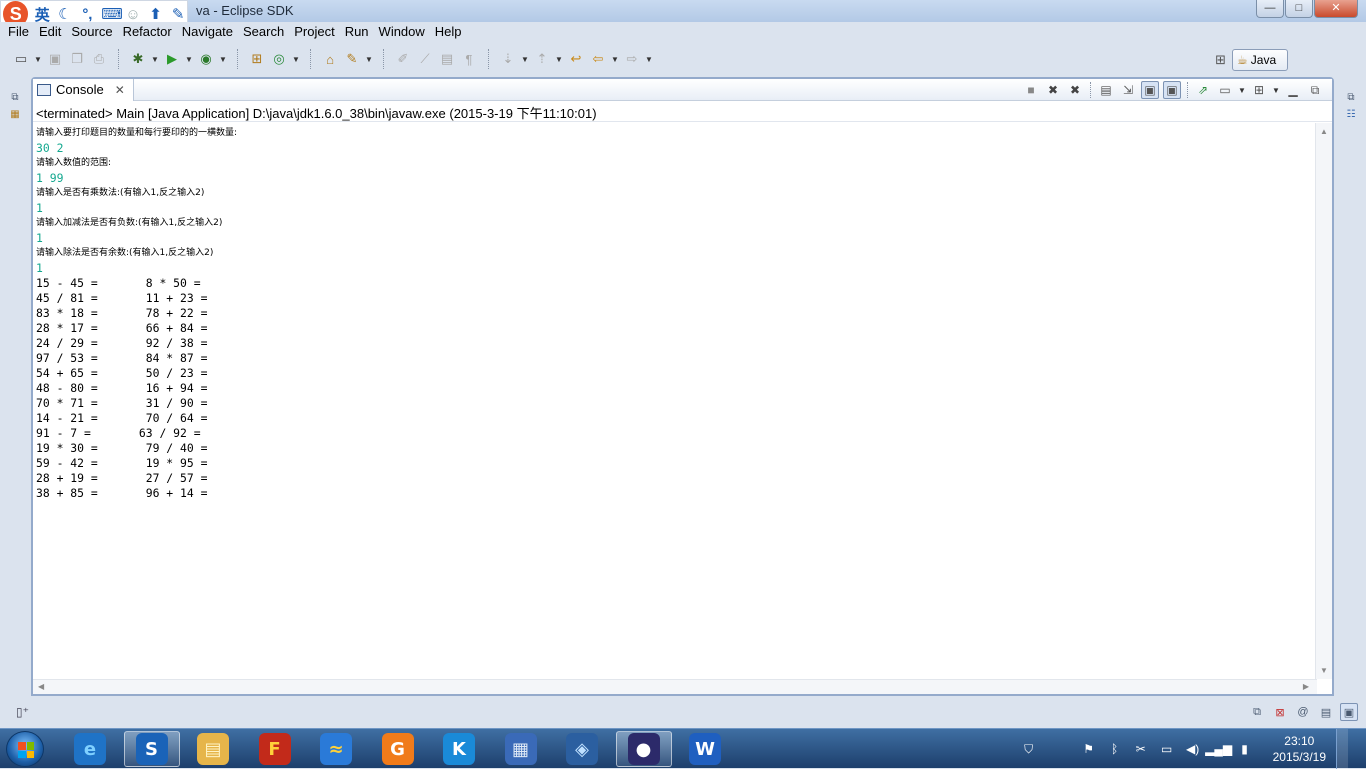 Image resolution: width=1366 pixels, height=769 pixels. I want to click on external-tools-icon: ◉, so click(206, 59).